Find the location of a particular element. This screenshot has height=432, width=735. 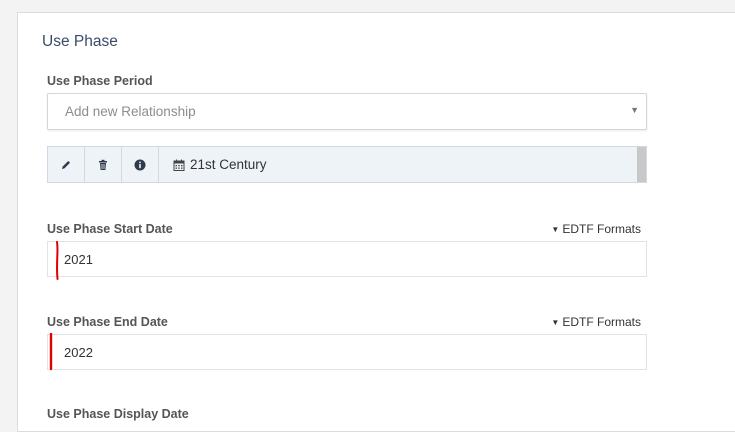

start-date-edtf-formats-toggle: ▼ EDTF Formats is located at coordinates (596, 229).